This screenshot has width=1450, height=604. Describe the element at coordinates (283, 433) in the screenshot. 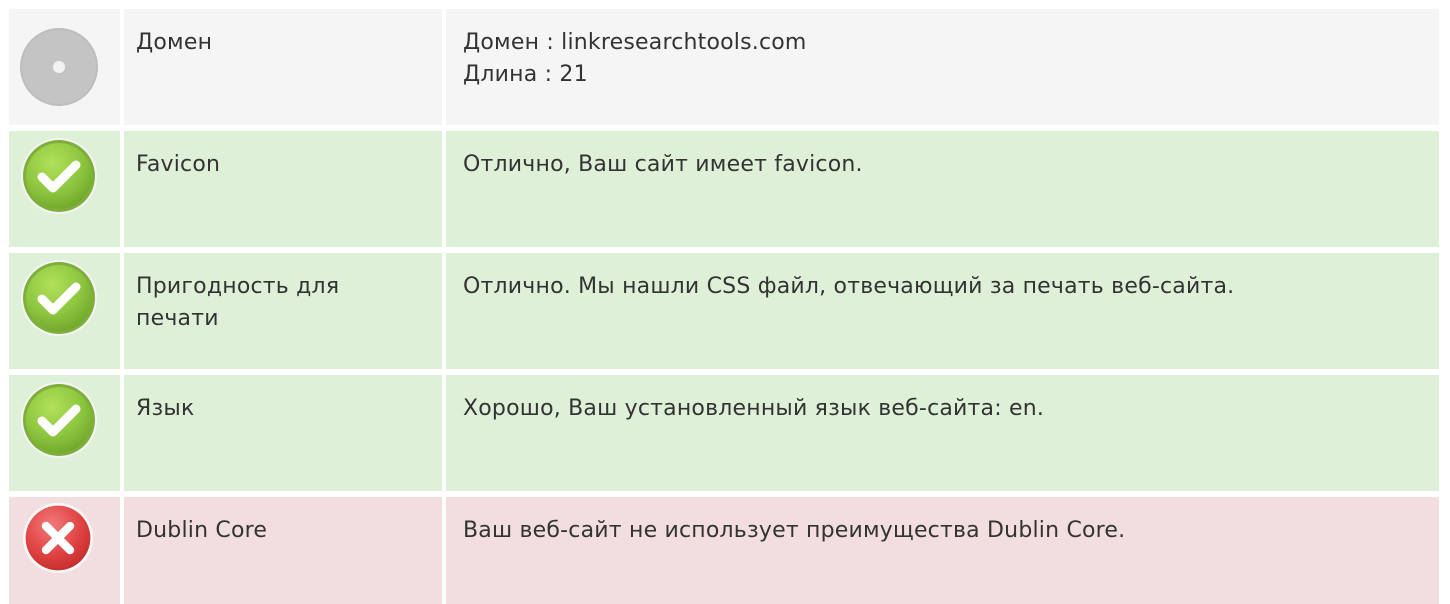

I see `check-label-cell: Язык` at that location.